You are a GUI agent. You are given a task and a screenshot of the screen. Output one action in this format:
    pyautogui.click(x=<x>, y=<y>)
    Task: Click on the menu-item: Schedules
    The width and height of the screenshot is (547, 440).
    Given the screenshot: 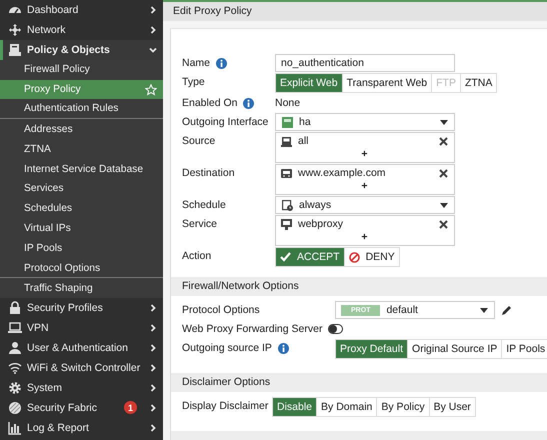 What is the action you would take?
    pyautogui.click(x=81, y=208)
    